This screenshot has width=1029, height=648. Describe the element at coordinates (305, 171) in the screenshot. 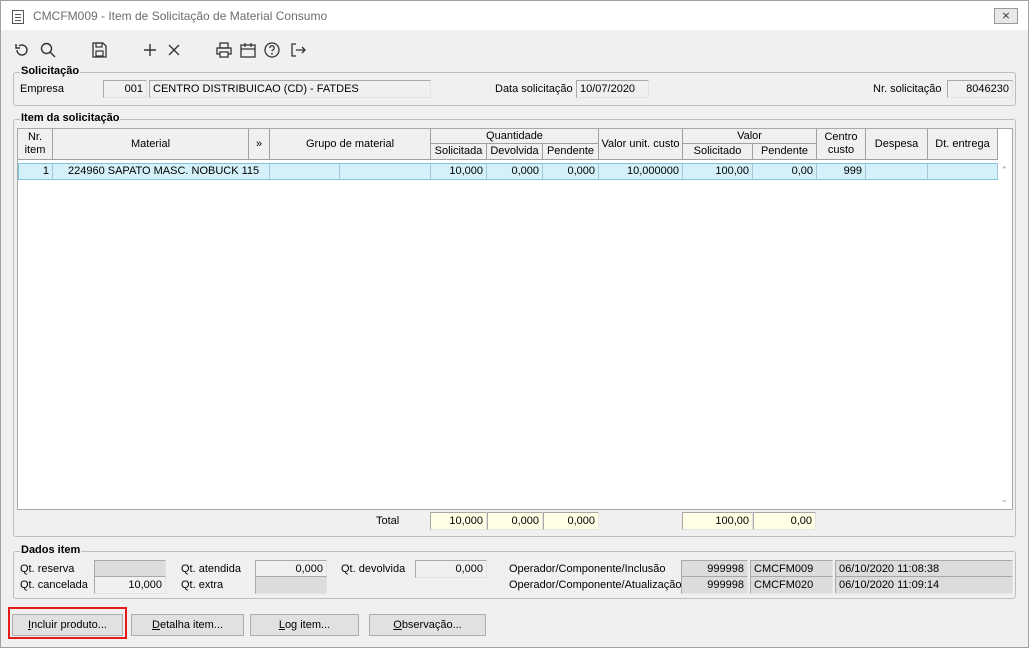

I see `cell-grupo-code` at that location.